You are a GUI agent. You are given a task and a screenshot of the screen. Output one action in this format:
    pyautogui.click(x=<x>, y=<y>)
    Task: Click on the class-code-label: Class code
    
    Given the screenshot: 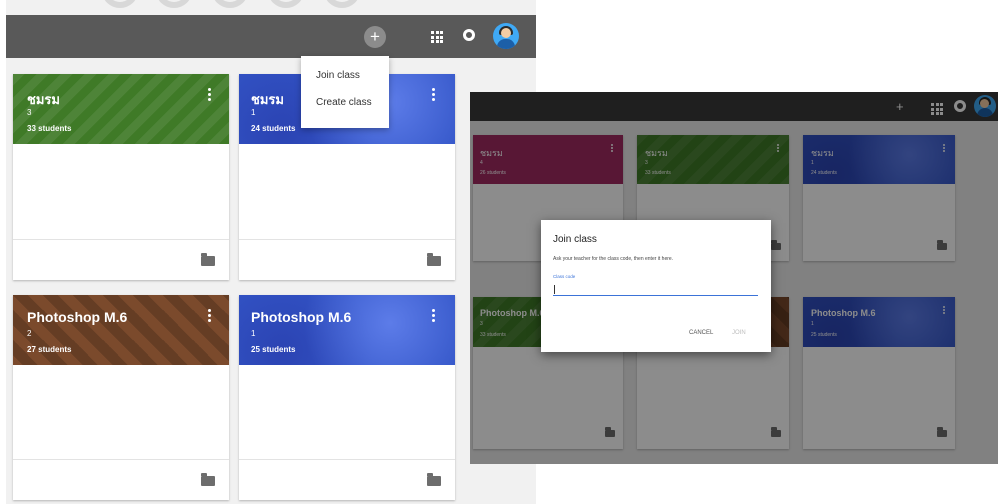 What is the action you would take?
    pyautogui.click(x=564, y=276)
    